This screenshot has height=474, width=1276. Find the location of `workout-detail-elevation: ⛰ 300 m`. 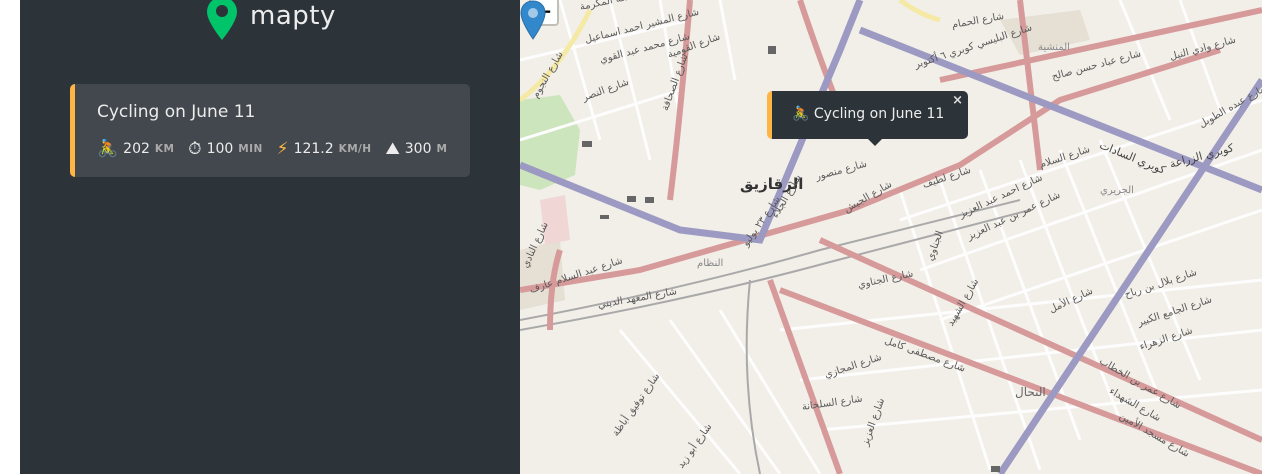

workout-detail-elevation: ⛰ 300 m is located at coordinates (416, 149).